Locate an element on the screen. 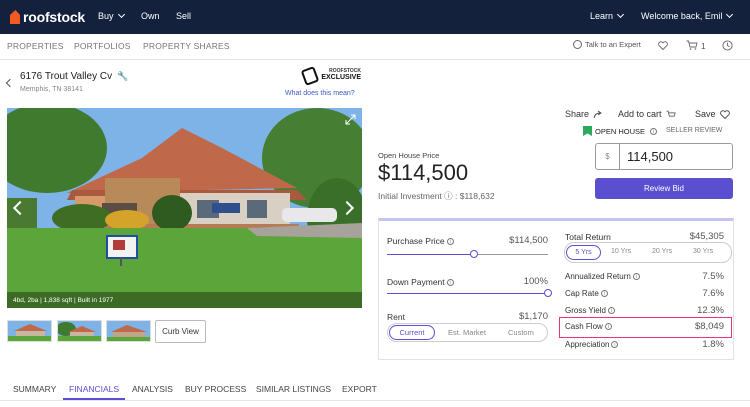 The image size is (750, 407). tabs-divider is located at coordinates (375, 400).